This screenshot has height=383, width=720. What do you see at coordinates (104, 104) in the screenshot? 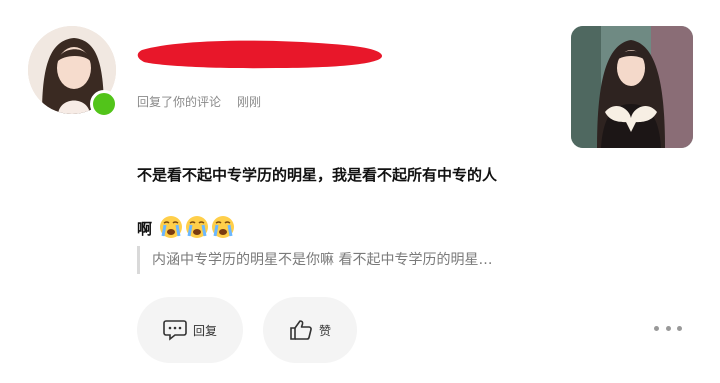
I see `online-status-dot` at bounding box center [104, 104].